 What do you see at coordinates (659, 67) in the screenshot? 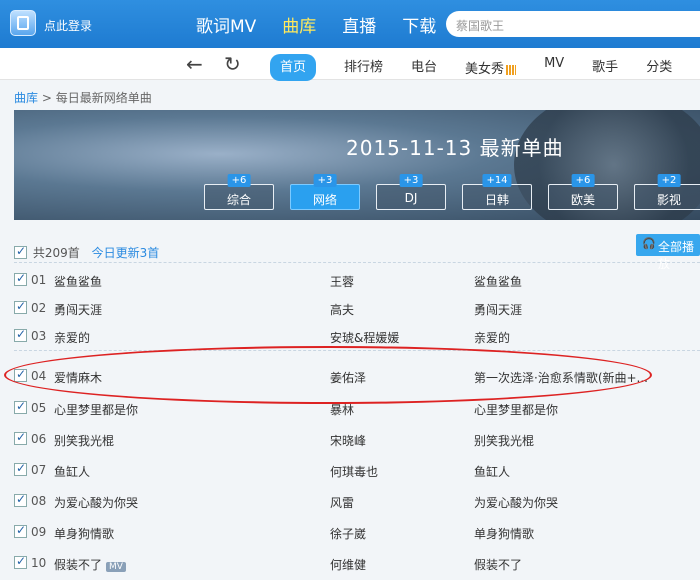
I see `tab-categories: 分类` at bounding box center [659, 67].